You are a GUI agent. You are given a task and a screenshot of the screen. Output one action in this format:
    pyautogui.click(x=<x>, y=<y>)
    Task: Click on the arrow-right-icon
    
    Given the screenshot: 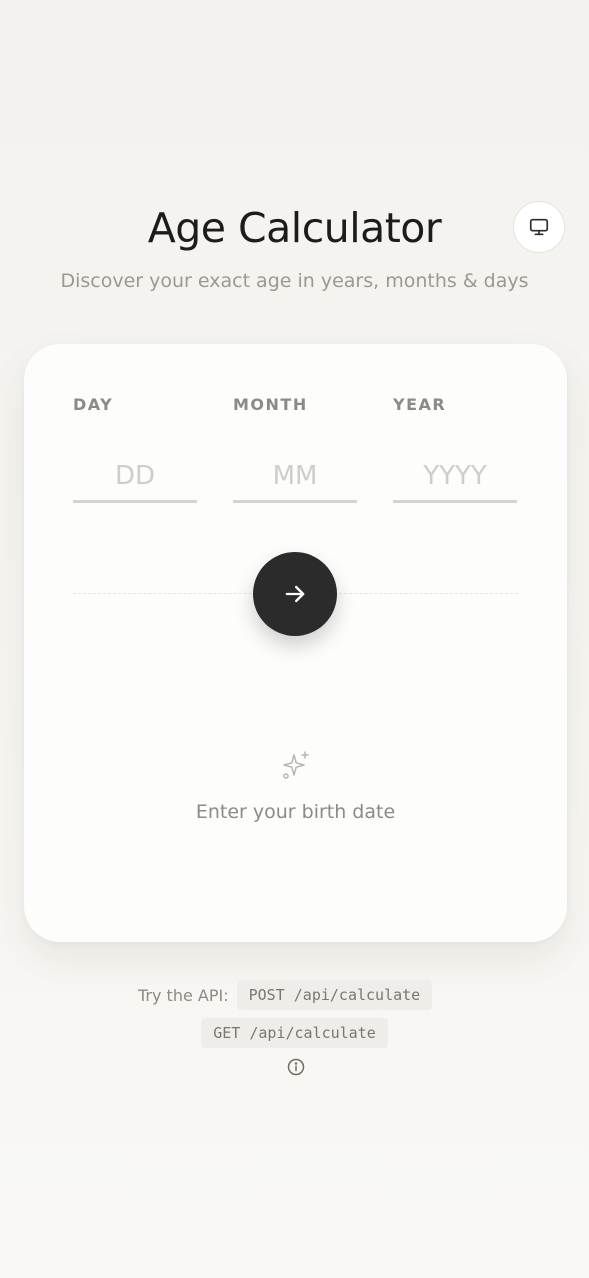 What is the action you would take?
    pyautogui.click(x=295, y=594)
    